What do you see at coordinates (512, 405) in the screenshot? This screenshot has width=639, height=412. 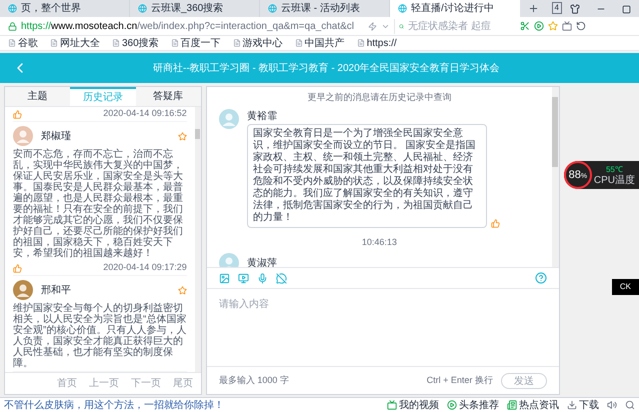 I see `newspaper-icon` at bounding box center [512, 405].